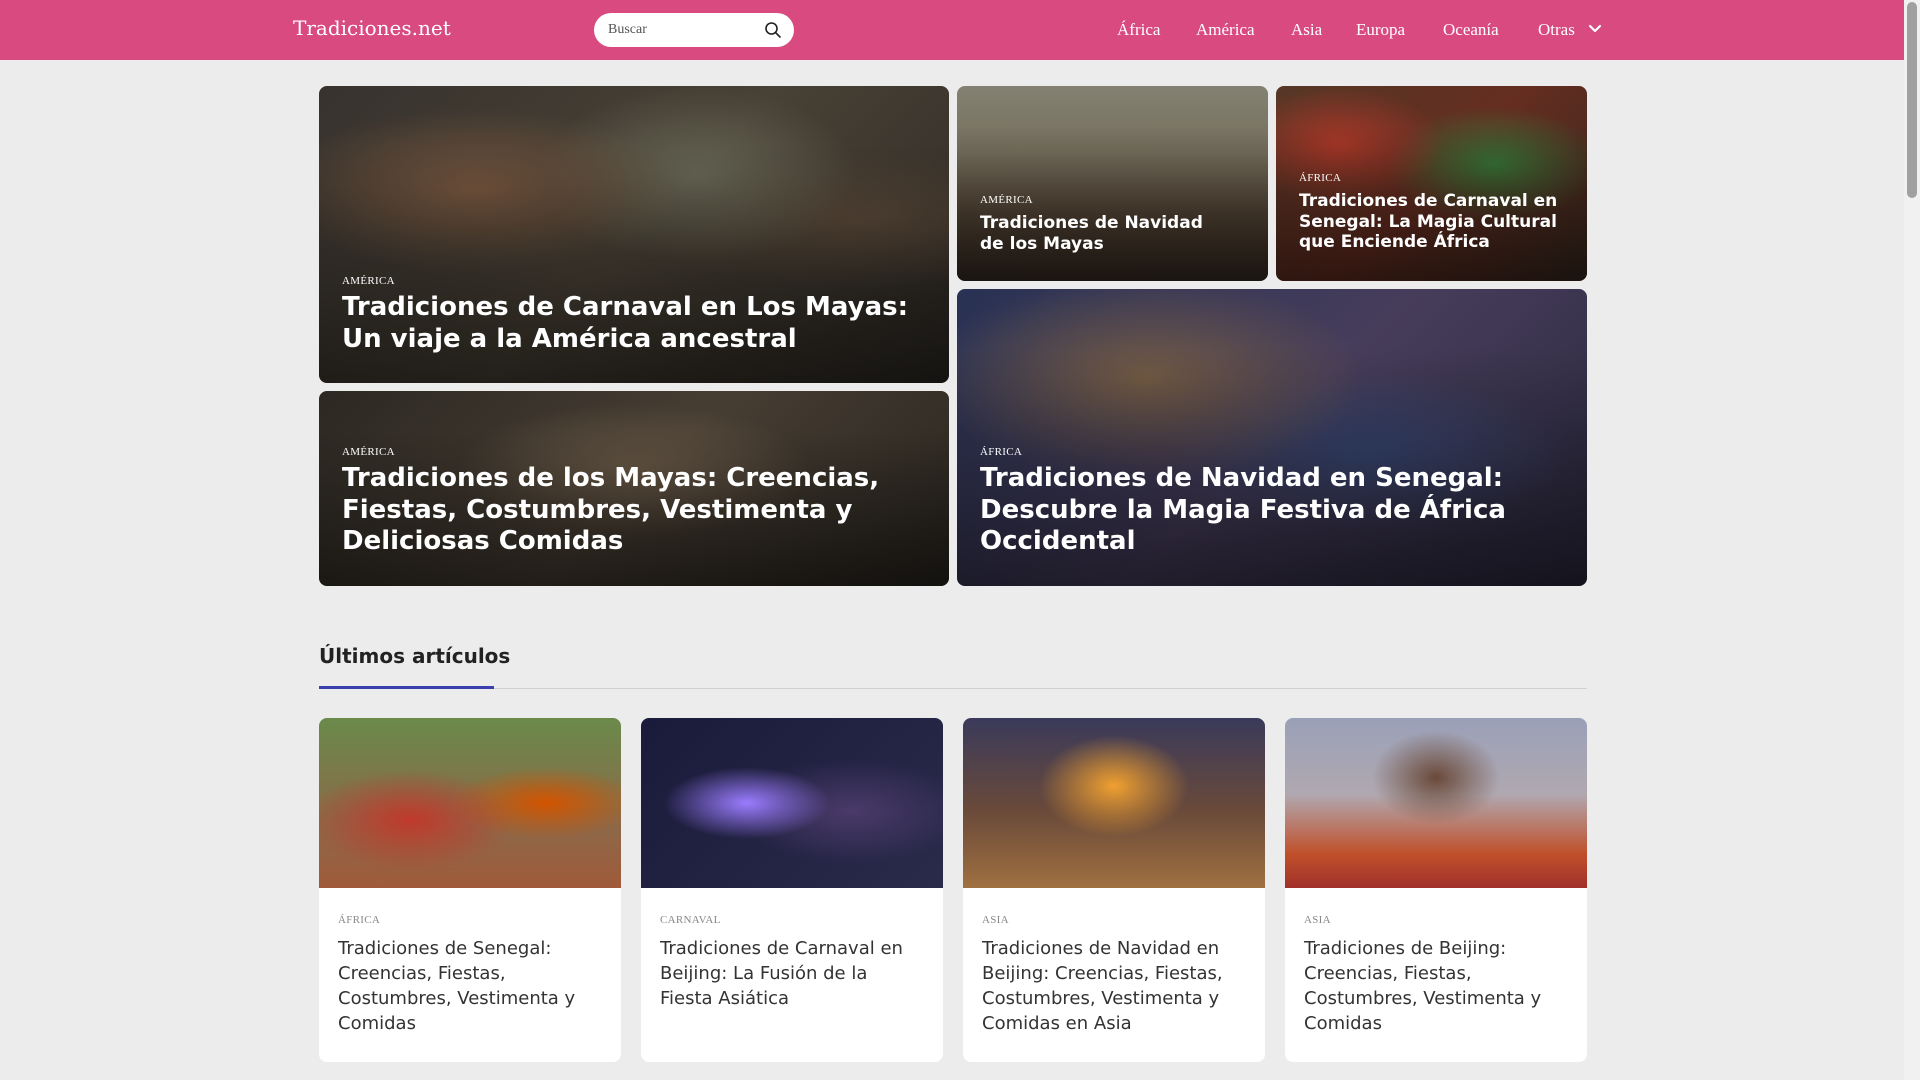 This screenshot has width=1920, height=1080. I want to click on hero-title: Tradiciones de Navidad de los Mayas, so click(1105, 233).